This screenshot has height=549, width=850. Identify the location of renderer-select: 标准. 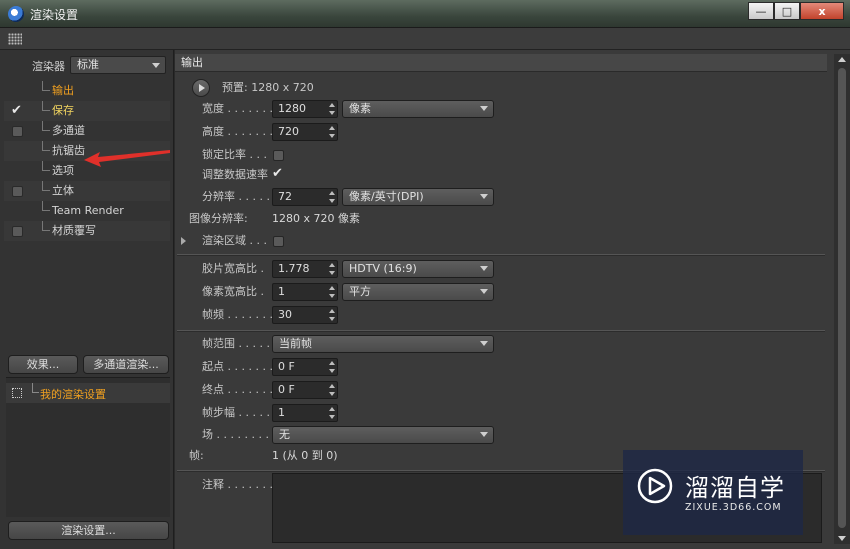
(118, 65).